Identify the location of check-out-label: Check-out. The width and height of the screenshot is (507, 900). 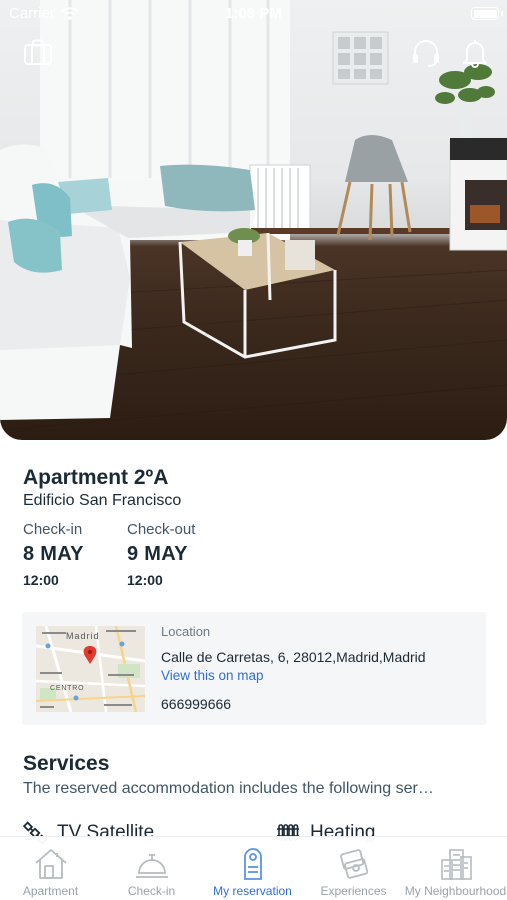
(161, 529).